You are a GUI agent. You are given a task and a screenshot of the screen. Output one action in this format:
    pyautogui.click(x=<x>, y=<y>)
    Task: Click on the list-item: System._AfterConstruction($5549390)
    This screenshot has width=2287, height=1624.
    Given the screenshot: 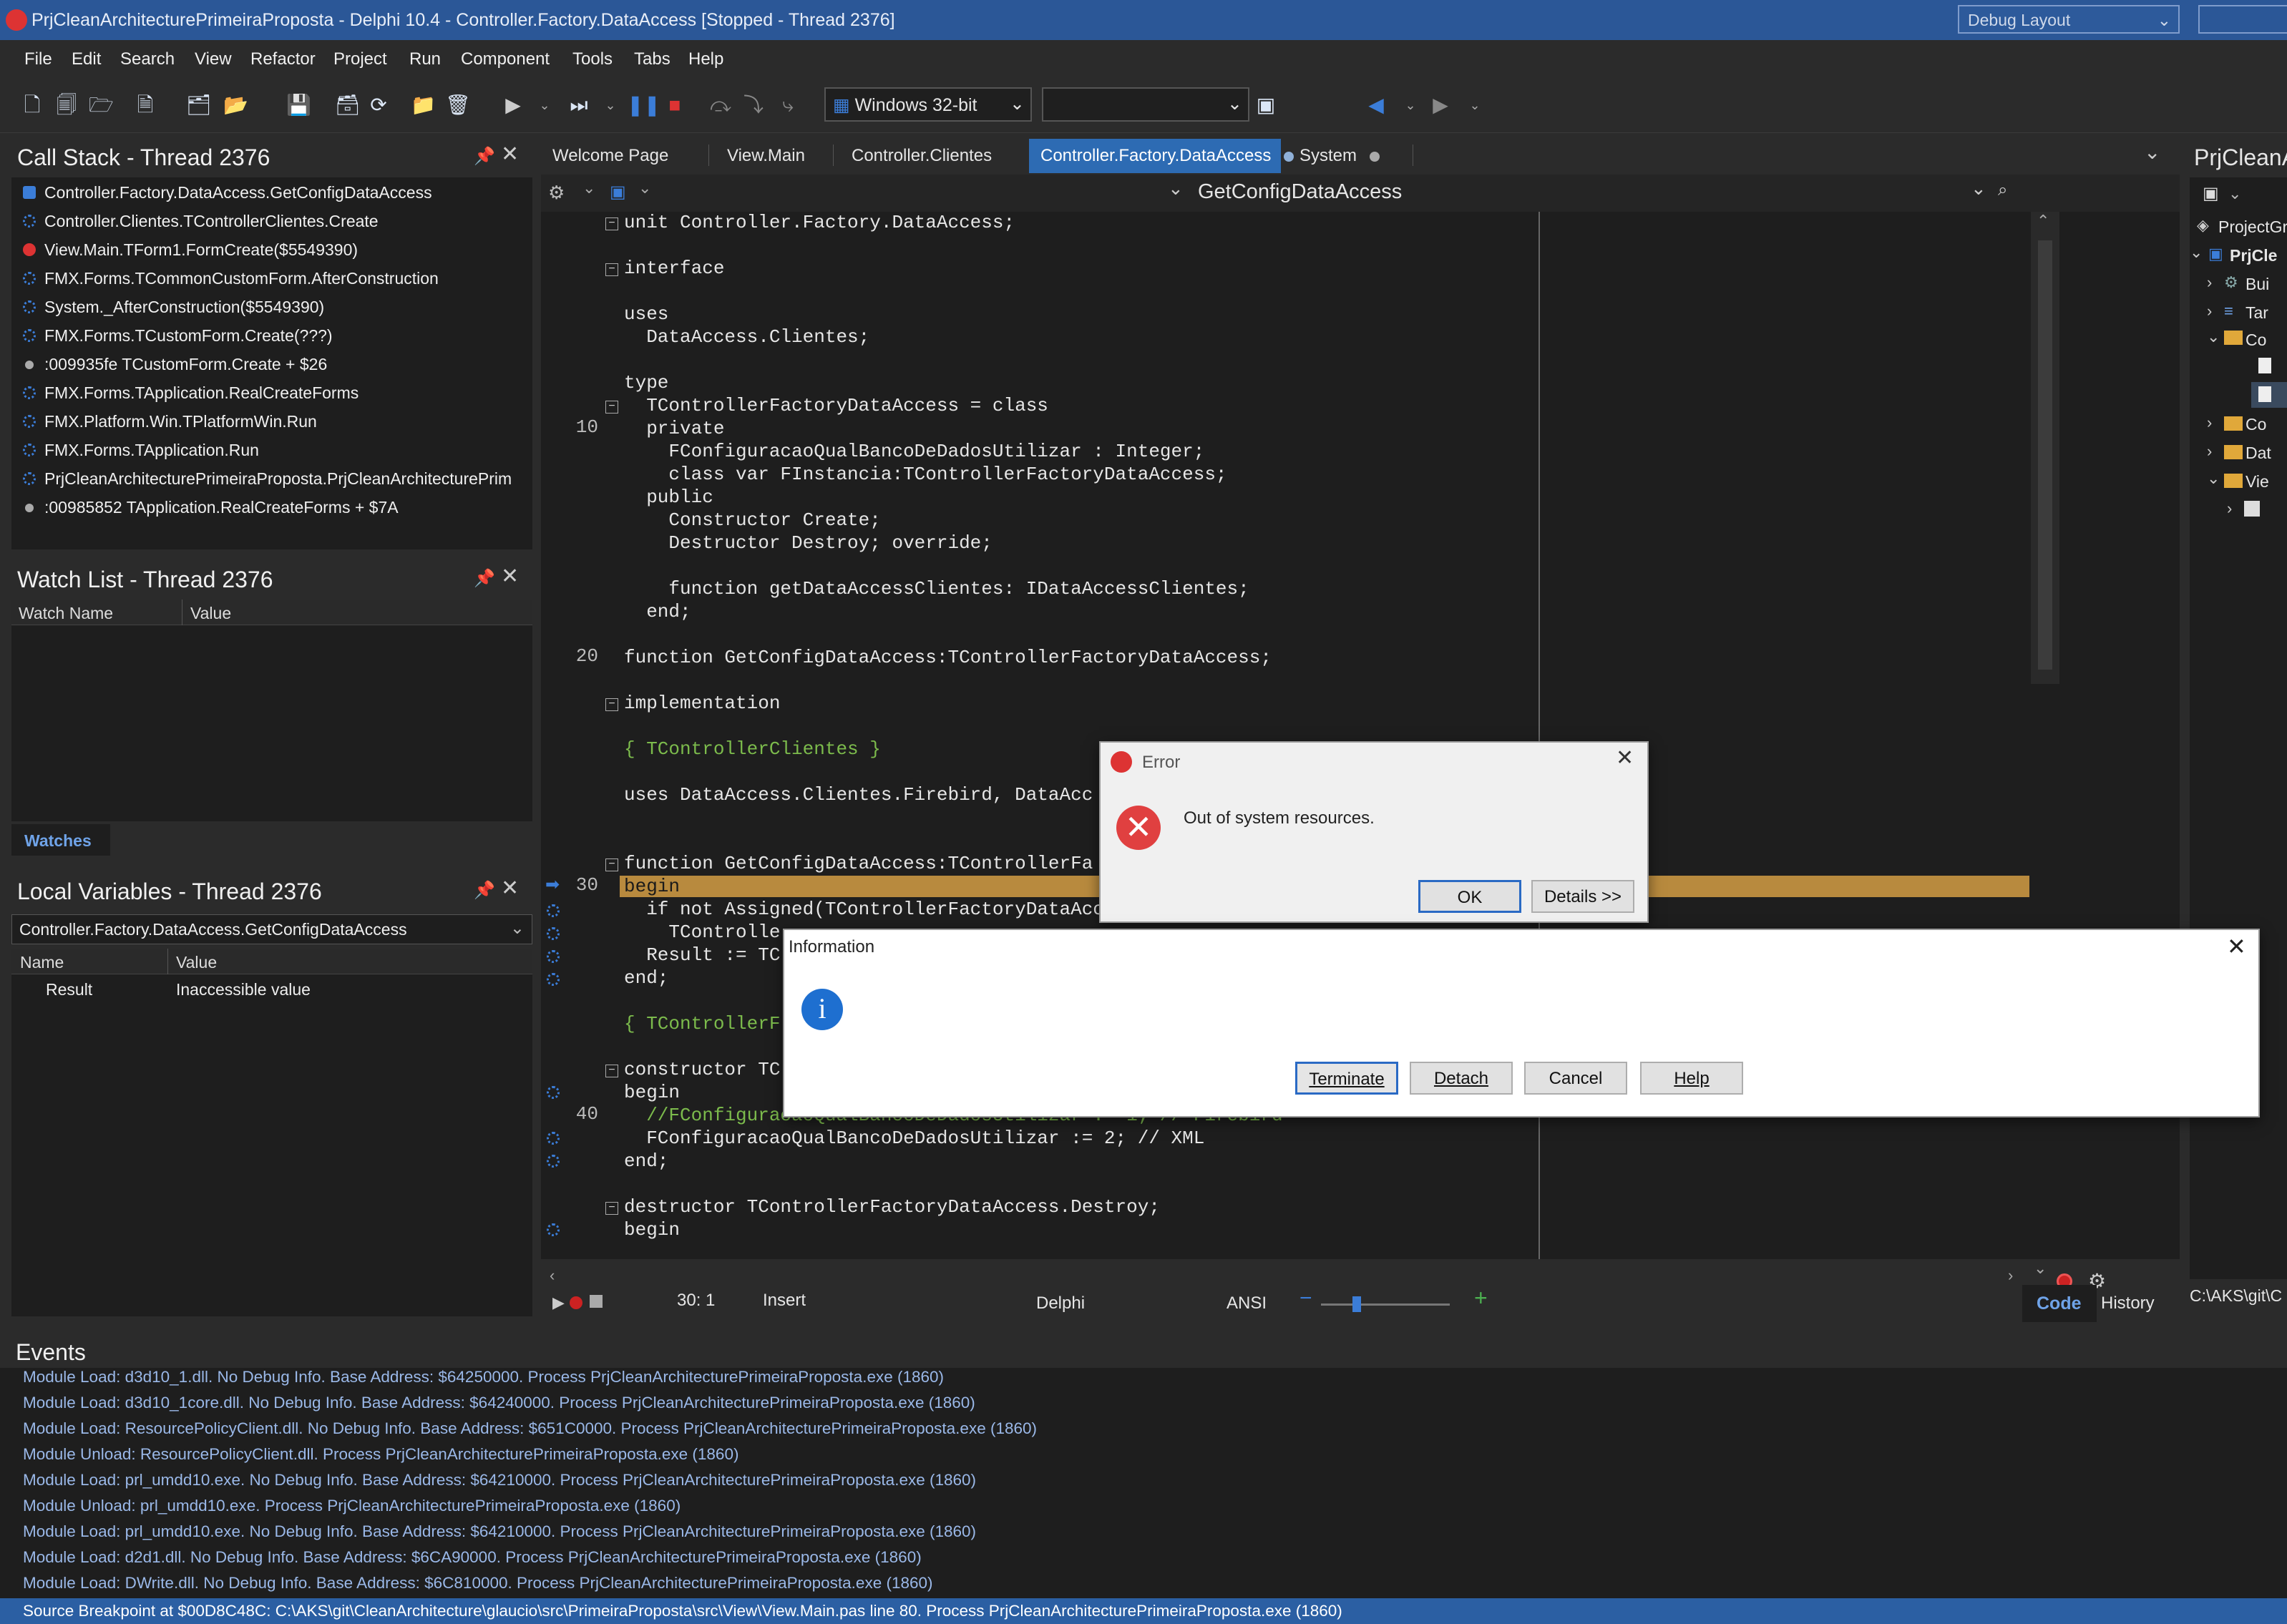 What is the action you would take?
    pyautogui.click(x=271, y=307)
    